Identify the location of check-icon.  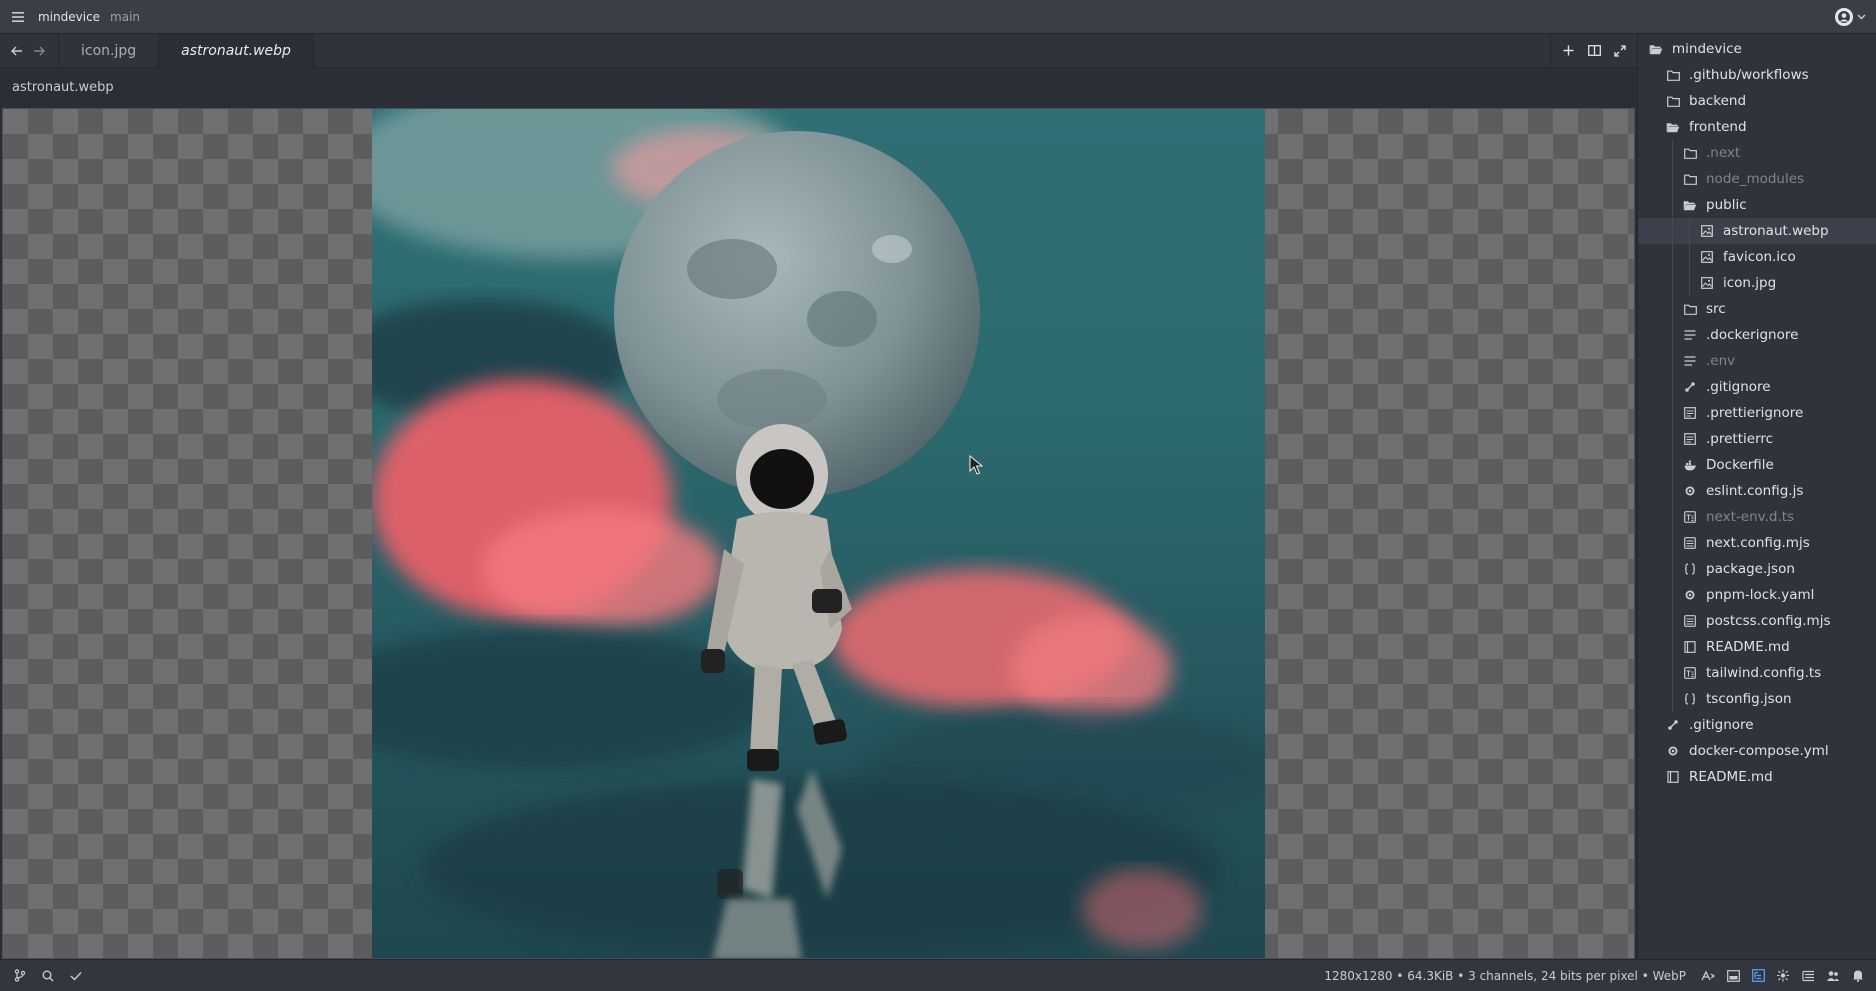
(76, 976).